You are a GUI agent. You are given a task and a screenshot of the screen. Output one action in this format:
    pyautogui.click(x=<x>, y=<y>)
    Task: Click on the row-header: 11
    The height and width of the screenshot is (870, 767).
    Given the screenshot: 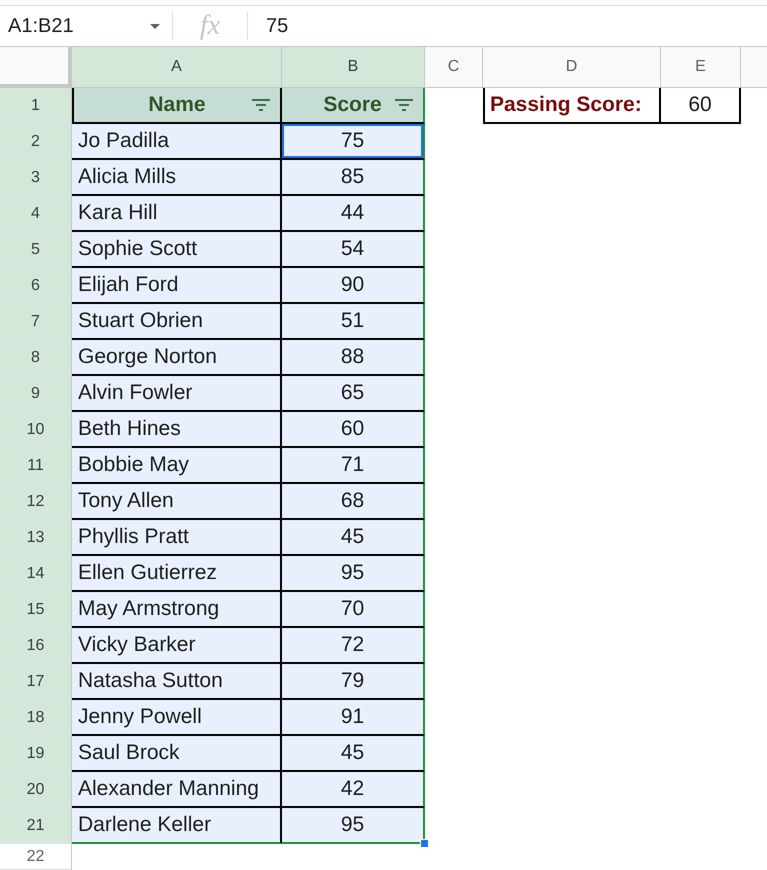 What is the action you would take?
    pyautogui.click(x=36, y=466)
    